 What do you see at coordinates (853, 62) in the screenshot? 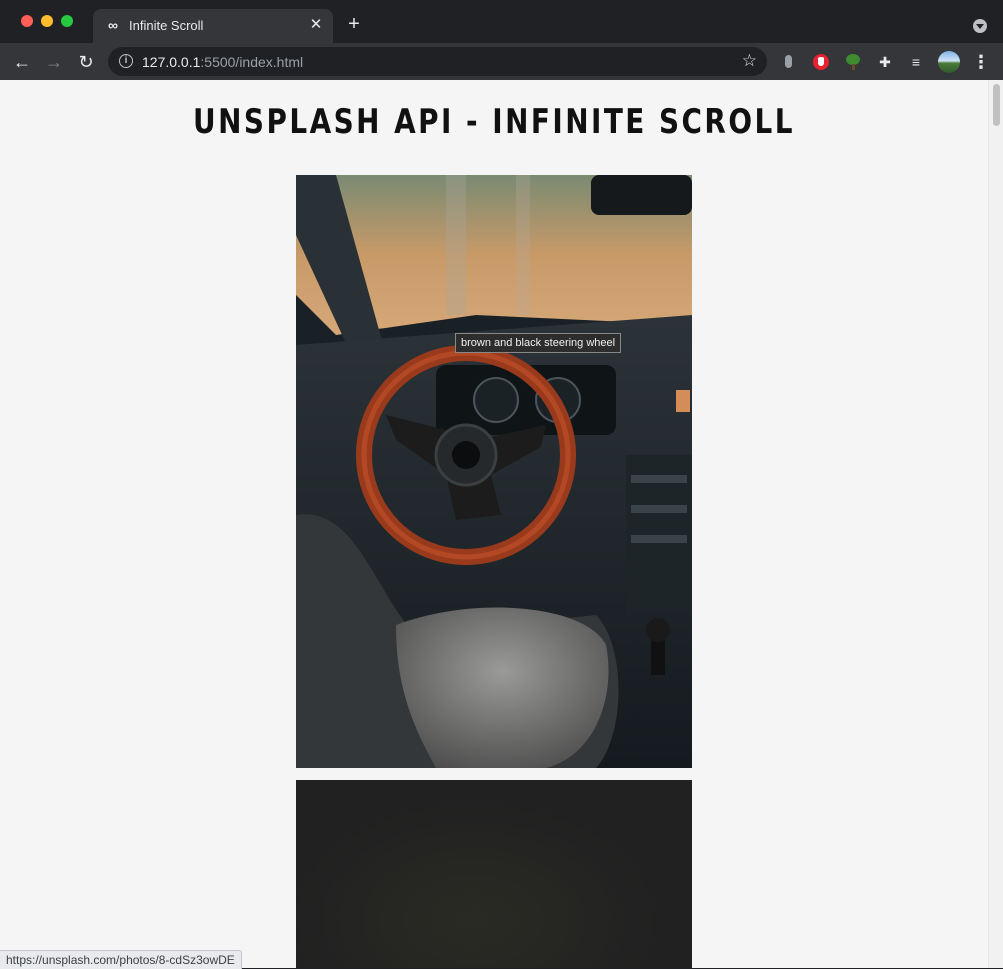
I see `extension-tree-icon` at bounding box center [853, 62].